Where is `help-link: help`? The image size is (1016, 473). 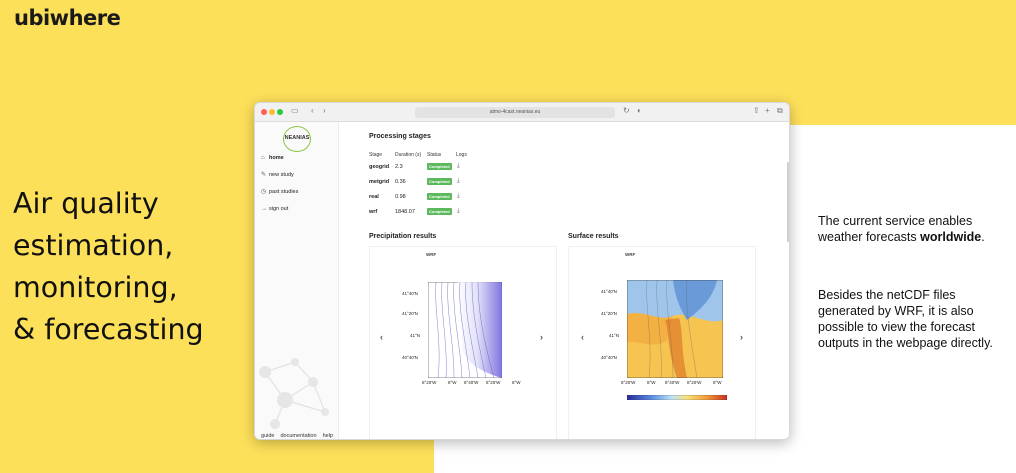 help-link: help is located at coordinates (328, 436).